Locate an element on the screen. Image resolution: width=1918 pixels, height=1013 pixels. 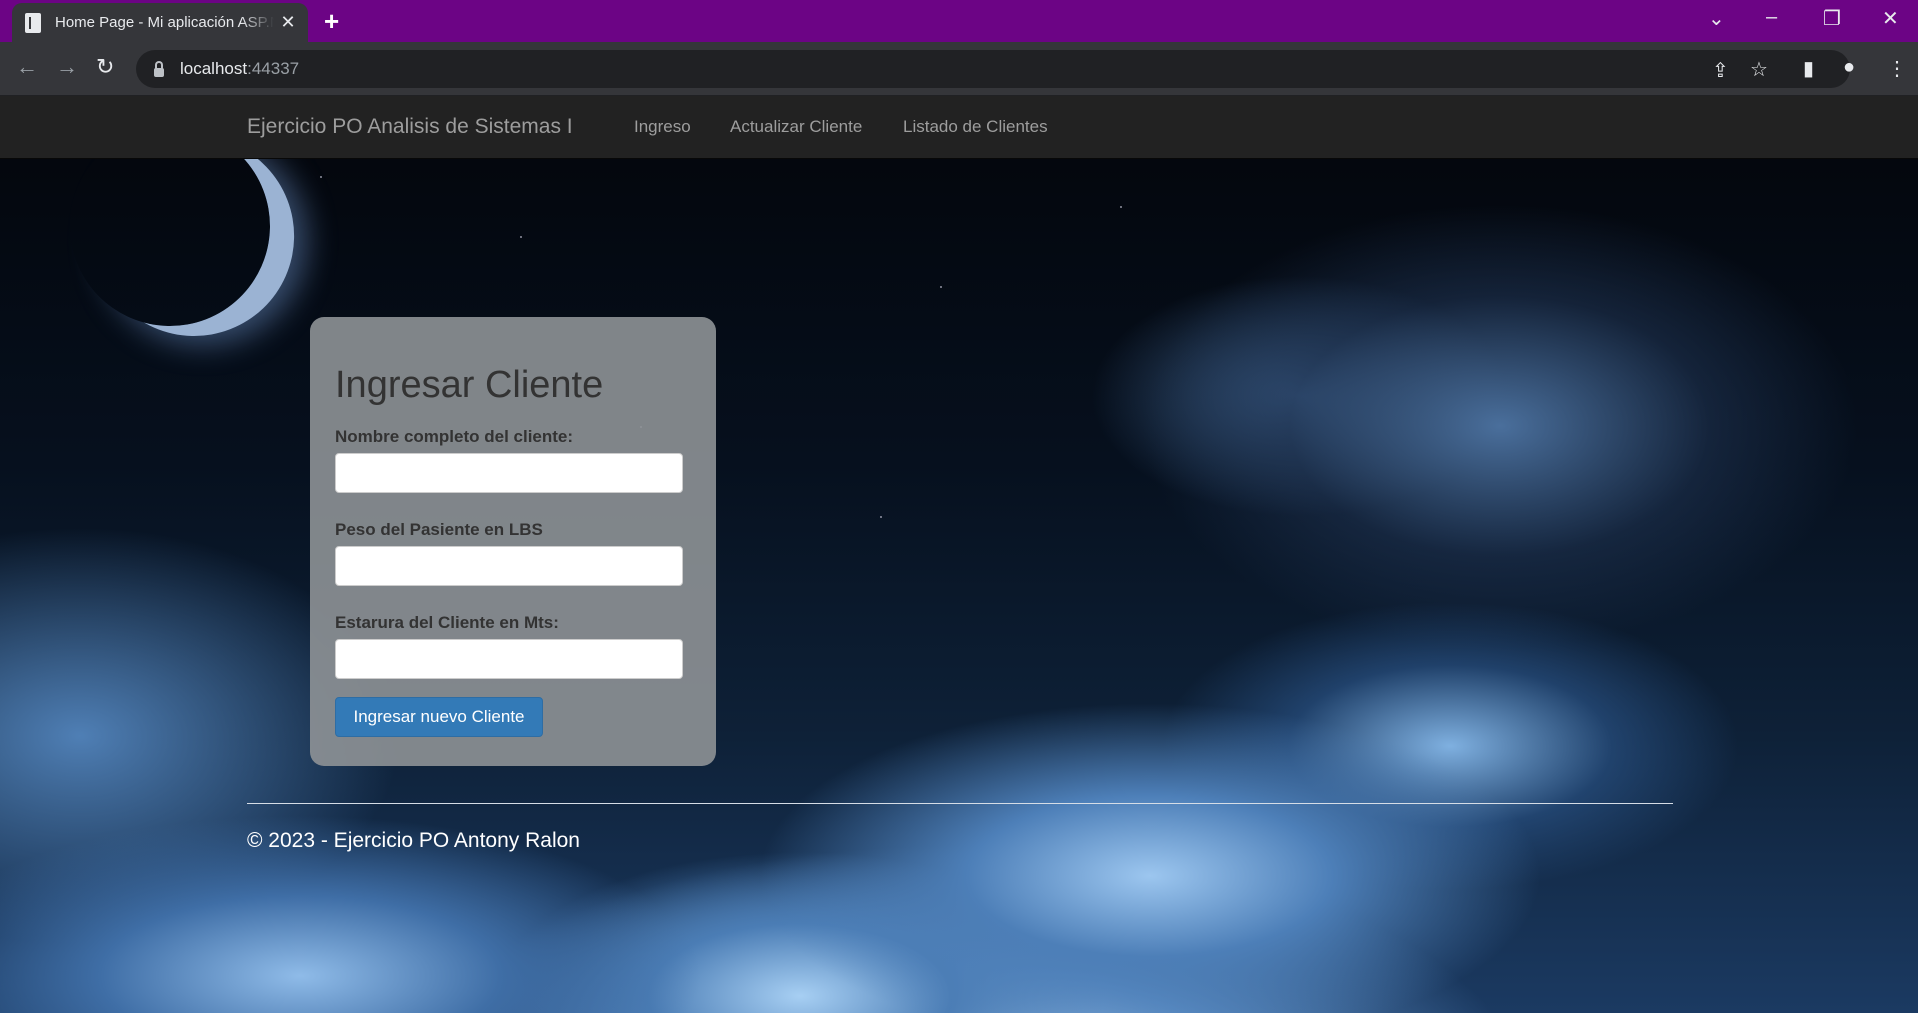
name-input is located at coordinates (509, 473).